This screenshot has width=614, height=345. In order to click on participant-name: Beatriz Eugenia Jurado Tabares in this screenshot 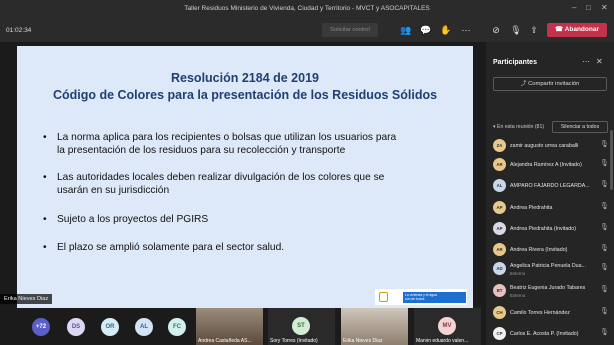, I will do `click(548, 288)`.